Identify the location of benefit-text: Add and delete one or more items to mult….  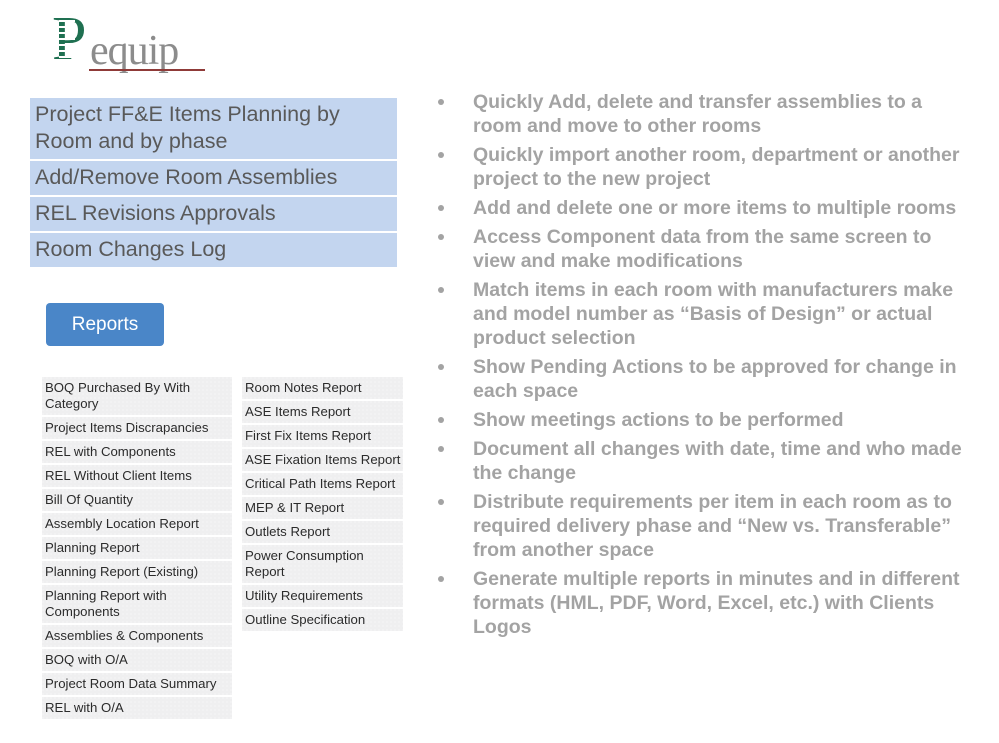
(715, 208).